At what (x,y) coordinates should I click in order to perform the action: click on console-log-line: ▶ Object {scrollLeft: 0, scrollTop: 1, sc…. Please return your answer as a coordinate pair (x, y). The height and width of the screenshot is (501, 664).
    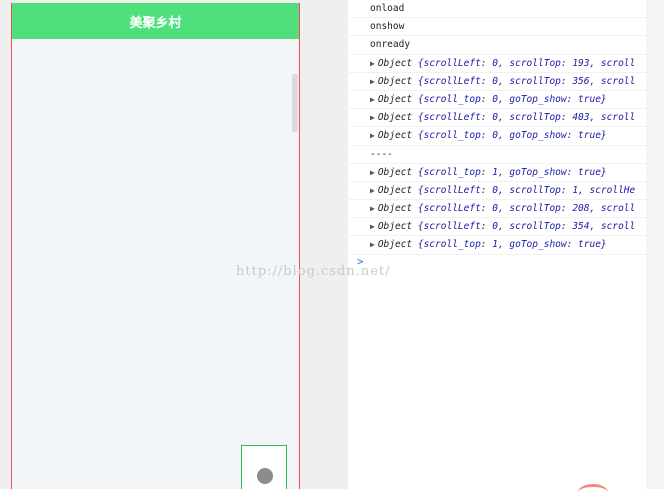
    Looking at the image, I should click on (497, 191).